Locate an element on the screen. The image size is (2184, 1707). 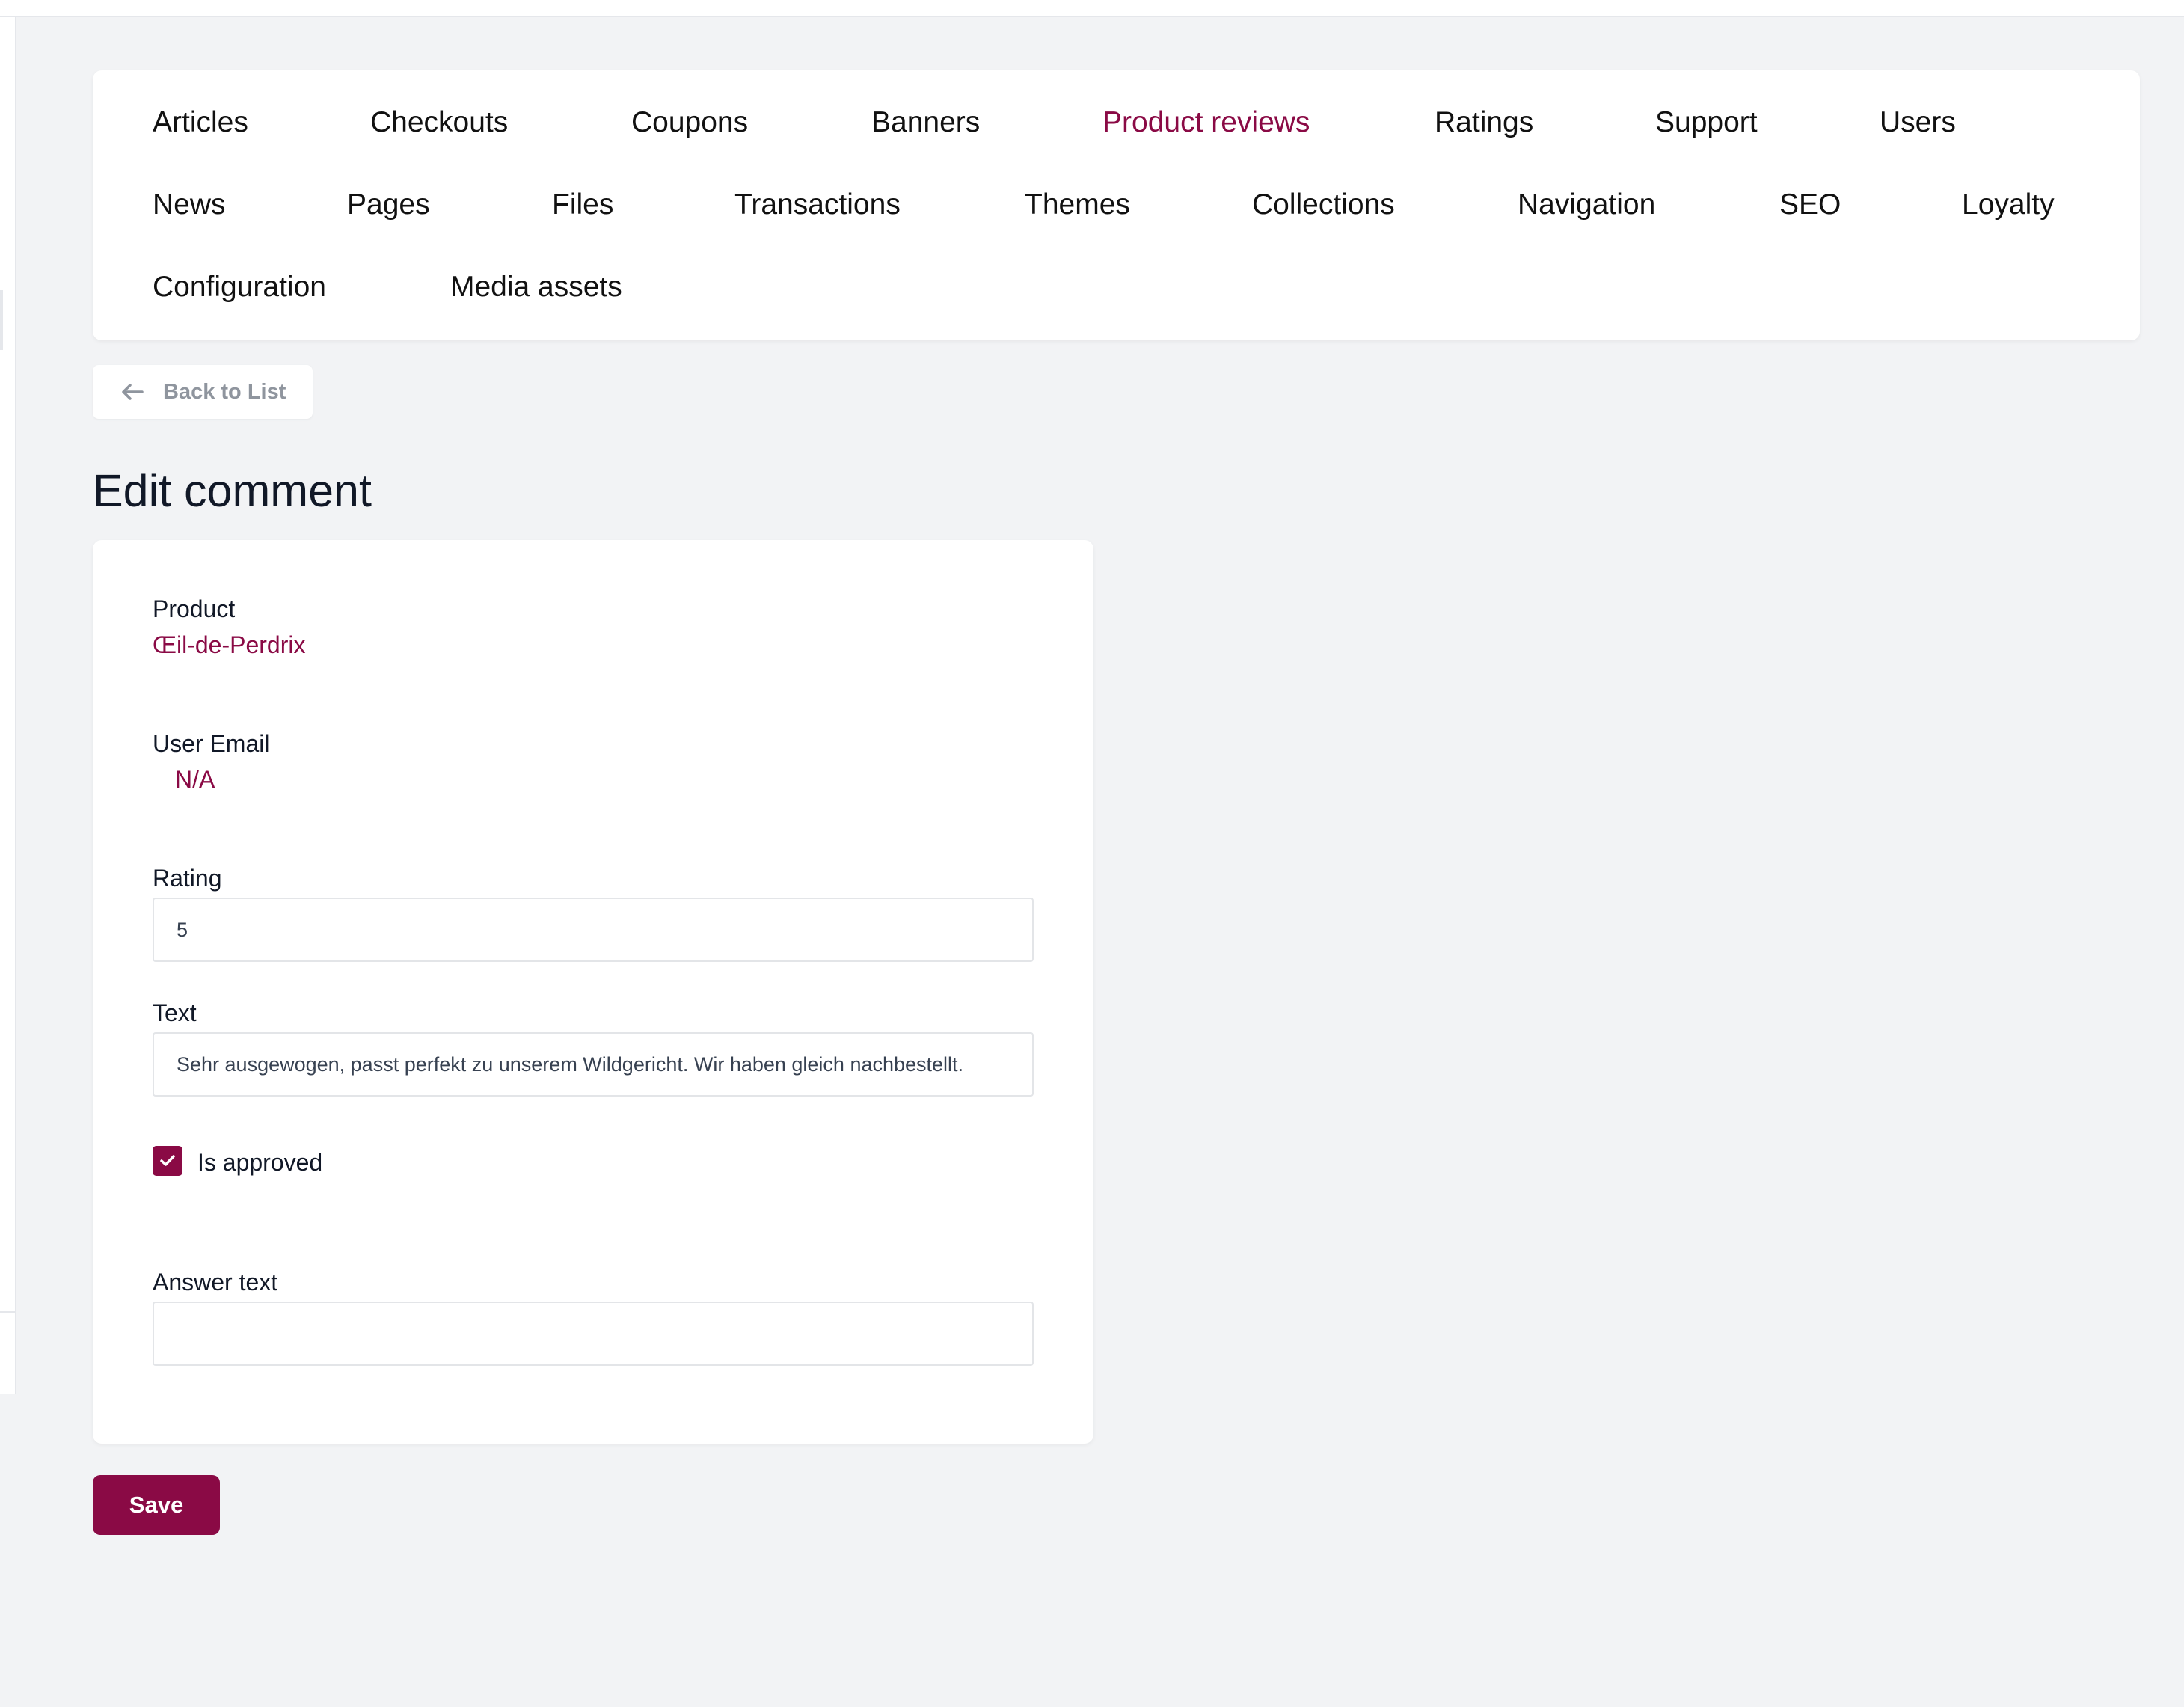
is-approved-checkbox is located at coordinates (167, 1161).